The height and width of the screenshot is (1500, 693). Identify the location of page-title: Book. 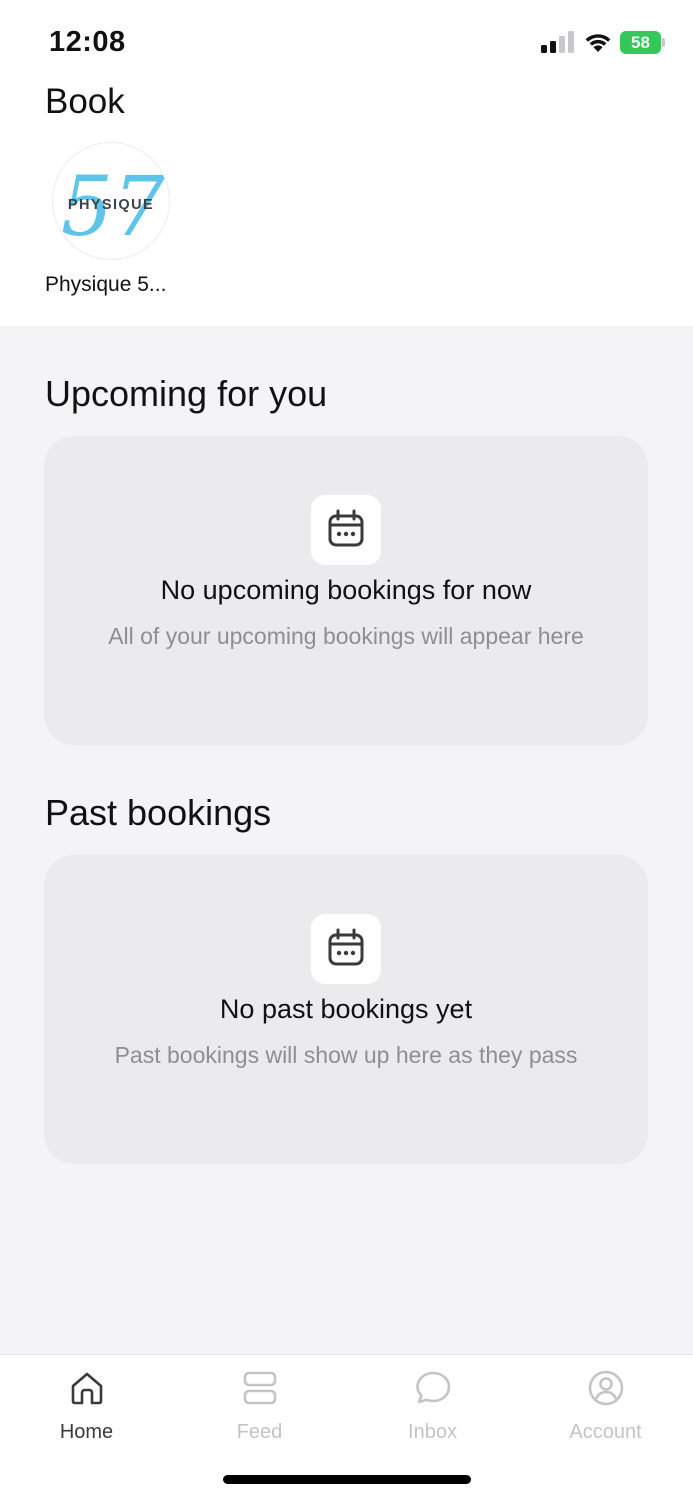
(85, 101).